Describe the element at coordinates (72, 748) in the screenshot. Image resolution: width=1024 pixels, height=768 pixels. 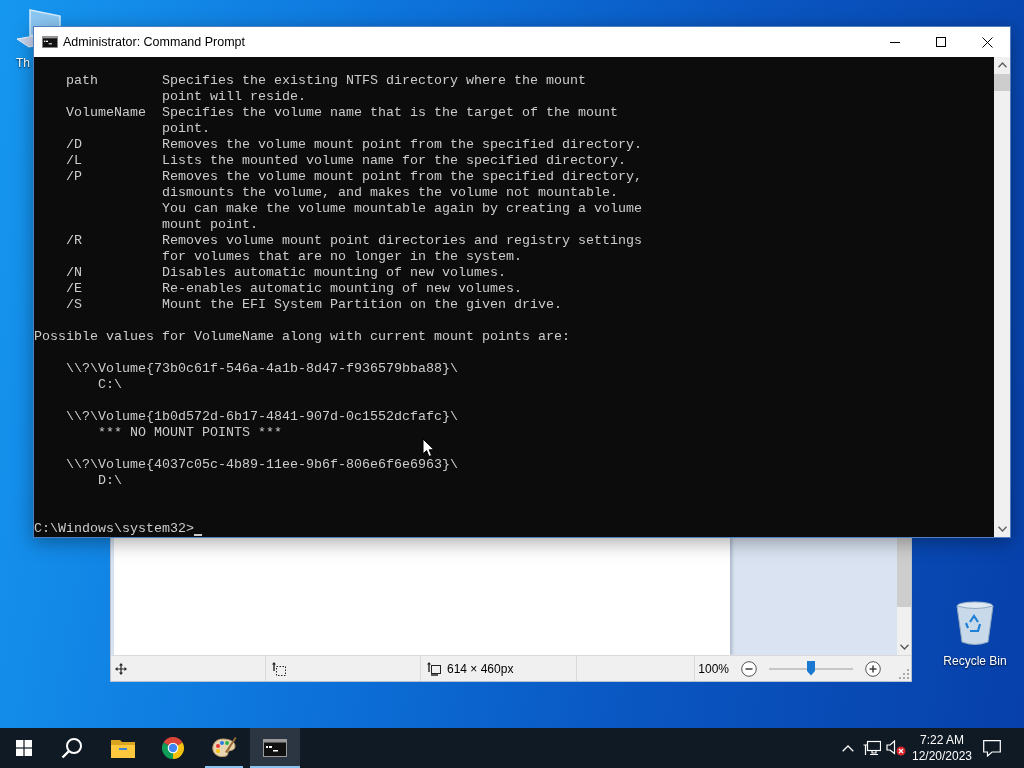
I see `search-icon` at that location.